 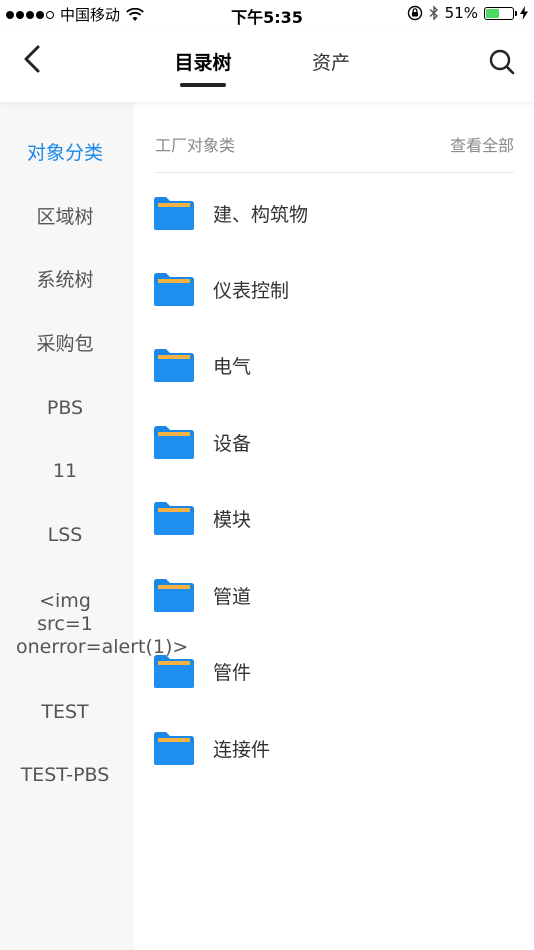 What do you see at coordinates (65, 217) in the screenshot?
I see `sidebar-item-area-tree: 区域树` at bounding box center [65, 217].